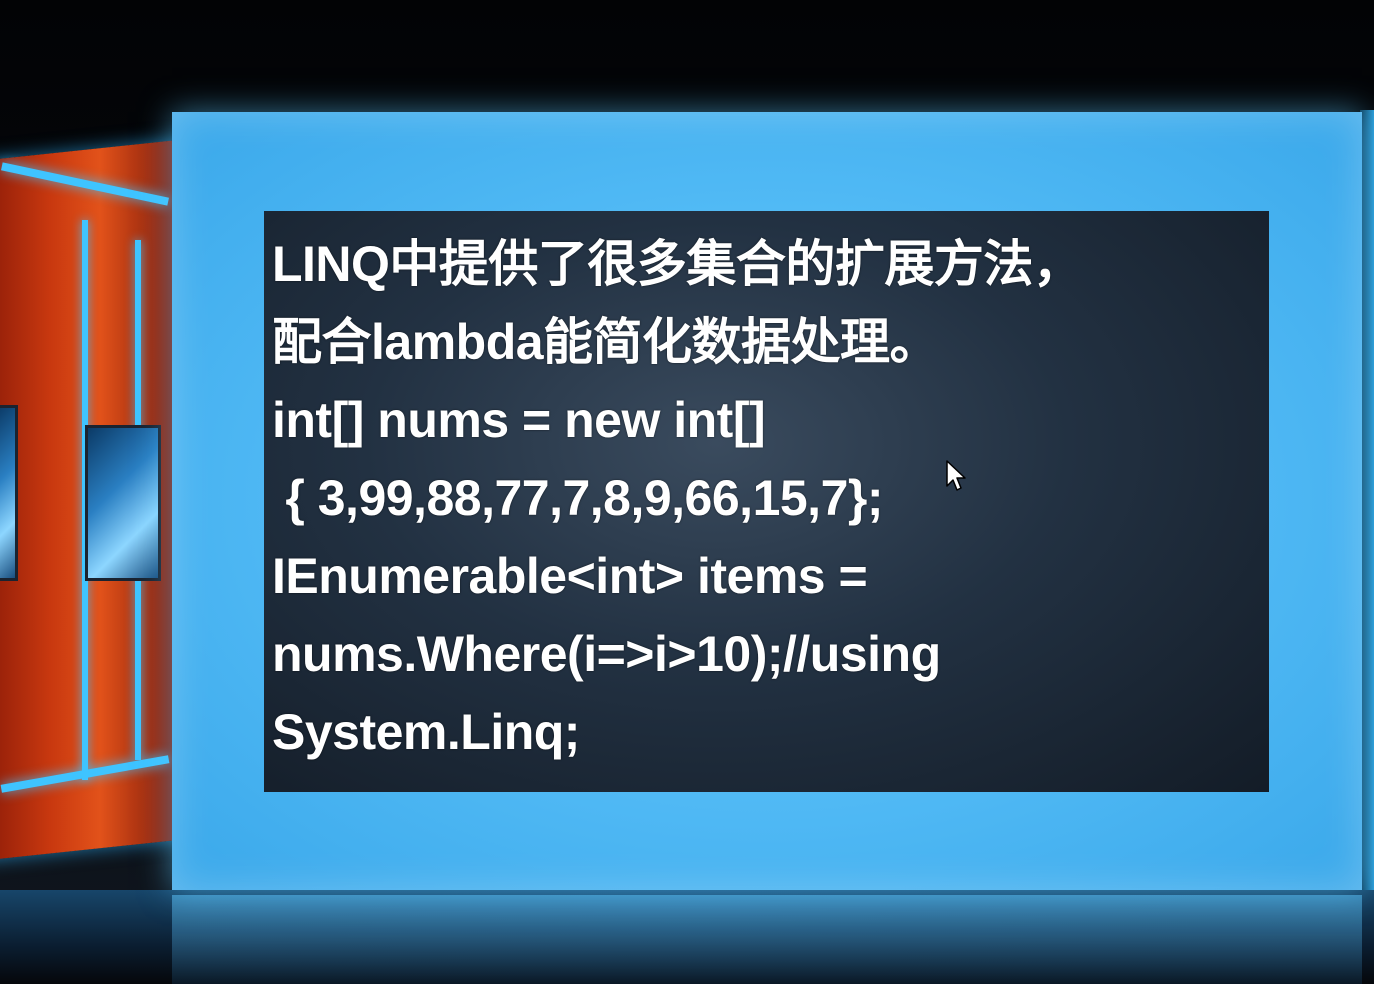 The height and width of the screenshot is (984, 1374). I want to click on code-line-initializer: { 3,99,88,77,7,8,9,66,15,7};, so click(577, 498).